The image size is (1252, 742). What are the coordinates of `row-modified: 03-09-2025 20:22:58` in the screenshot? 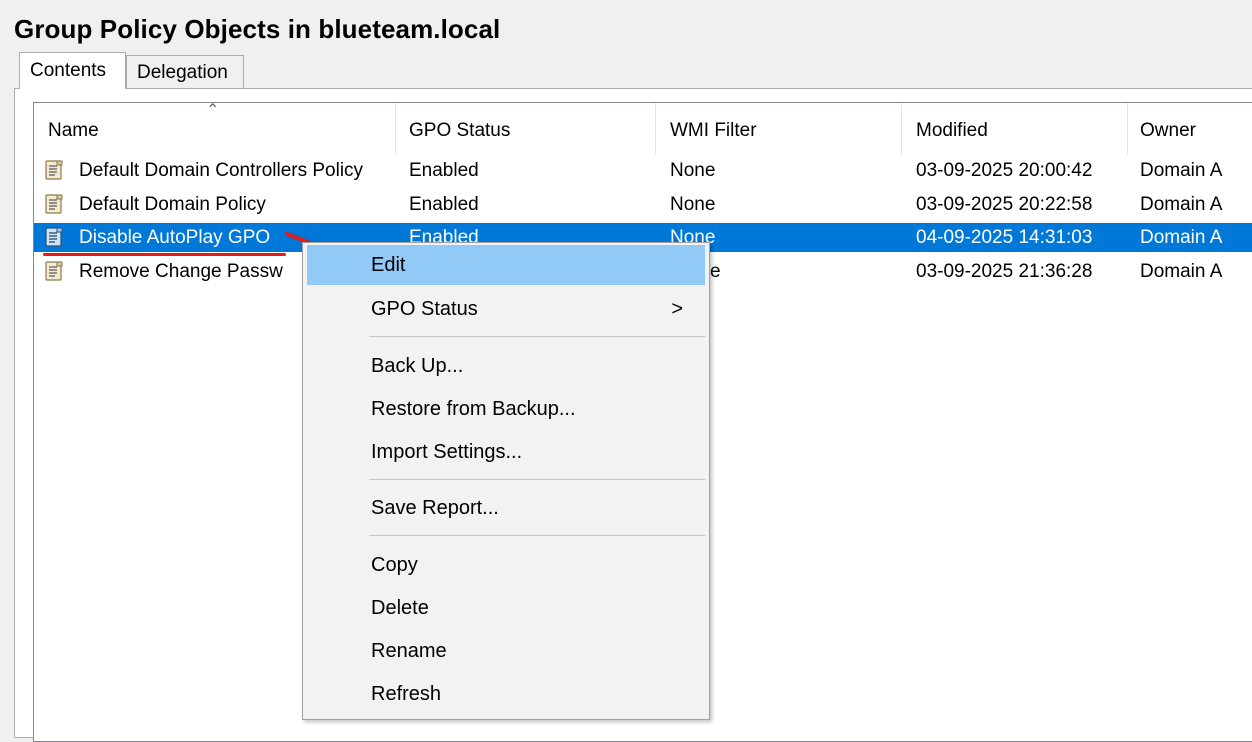 It's located at (1004, 204).